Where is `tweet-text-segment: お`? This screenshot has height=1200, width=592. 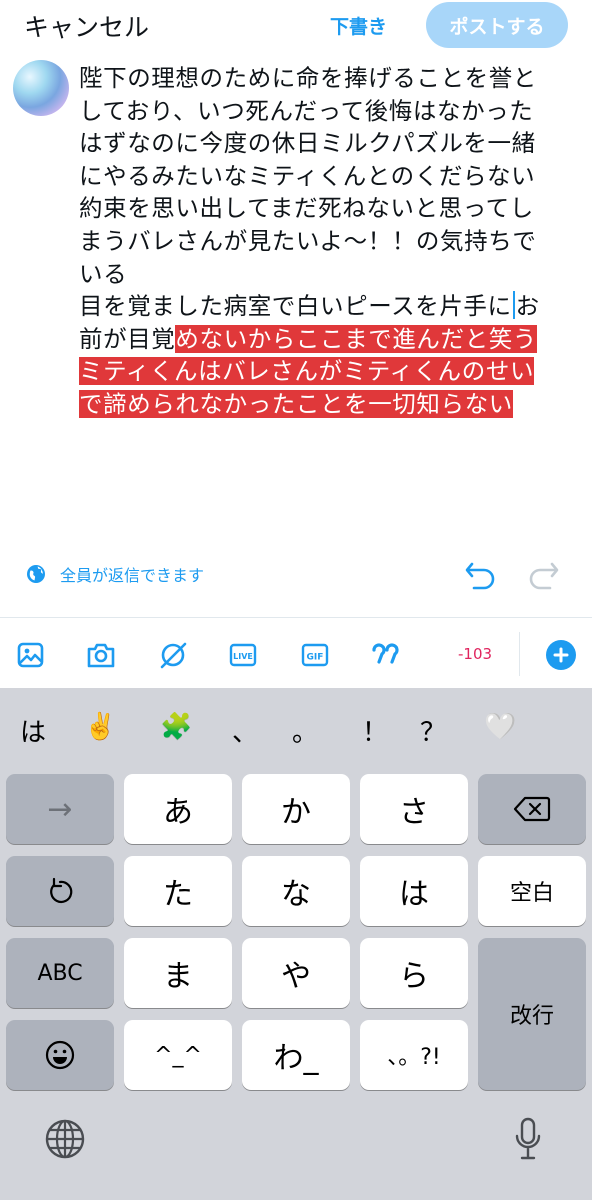
tweet-text-segment: お is located at coordinates (527, 306).